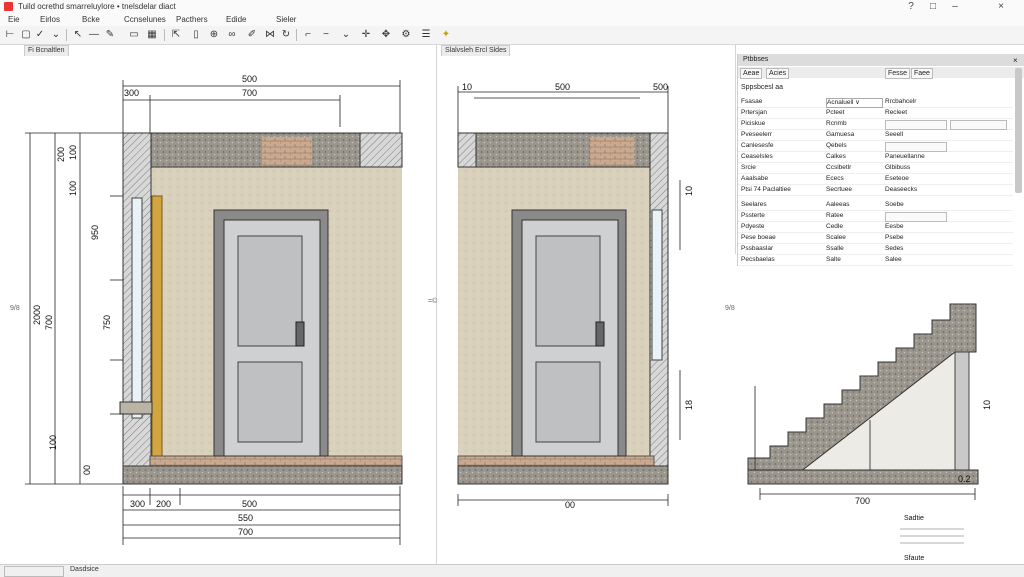  What do you see at coordinates (84, 569) in the screenshot?
I see `status-text: Dasdsice` at bounding box center [84, 569].